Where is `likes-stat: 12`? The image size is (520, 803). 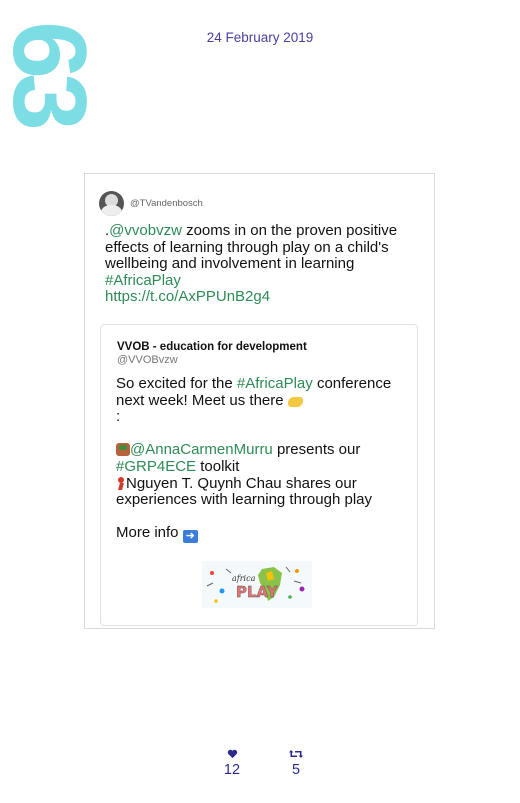
likes-stat: 12 is located at coordinates (232, 763).